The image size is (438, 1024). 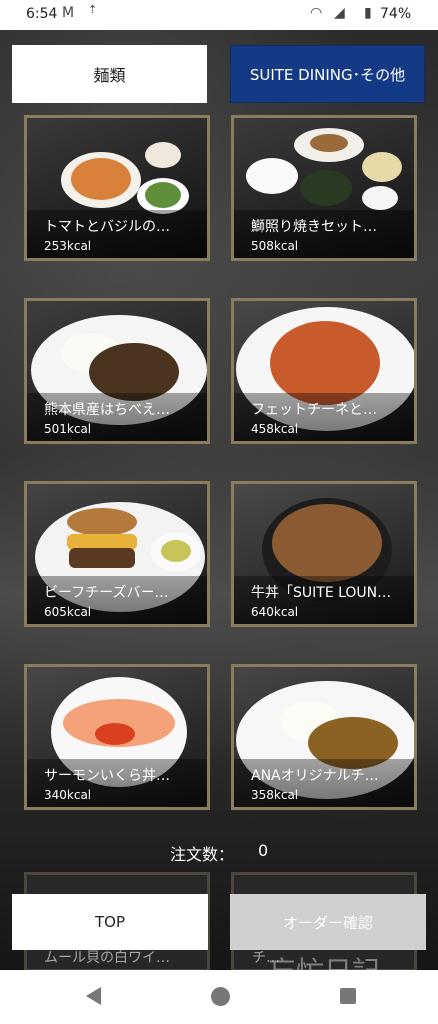 I want to click on battery-icon: ▮, so click(x=368, y=13).